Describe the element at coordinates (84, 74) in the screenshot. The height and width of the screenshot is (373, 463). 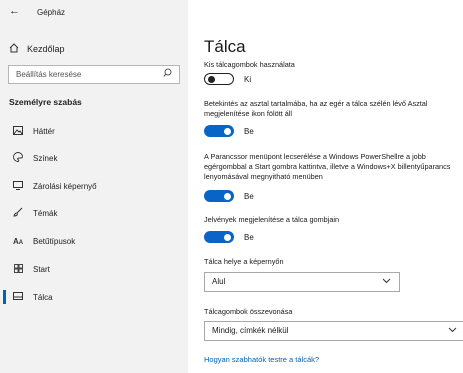
I see `search-input` at that location.